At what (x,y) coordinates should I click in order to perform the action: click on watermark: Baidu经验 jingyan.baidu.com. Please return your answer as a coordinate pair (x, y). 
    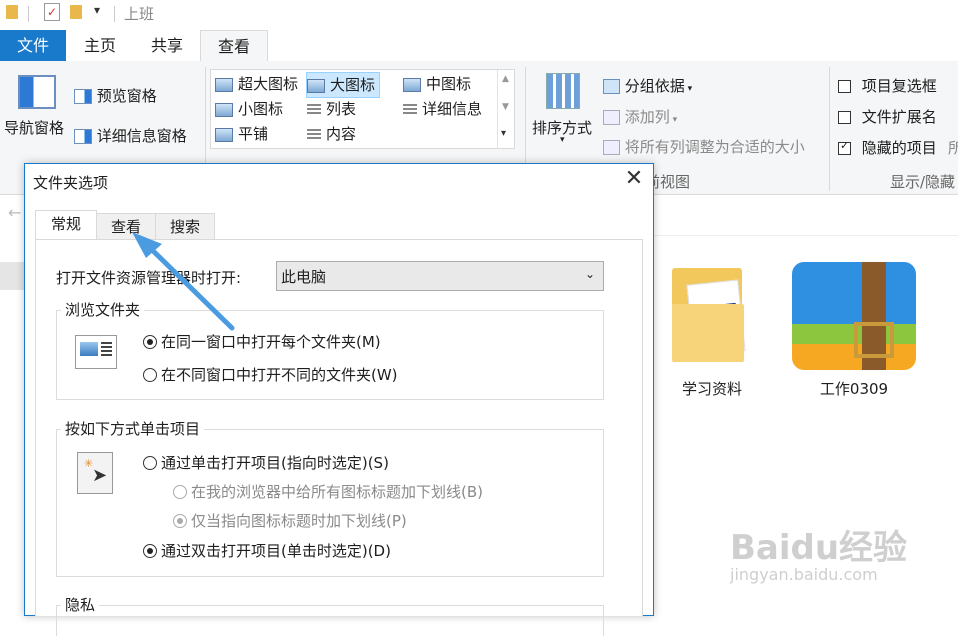
    Looking at the image, I should click on (818, 552).